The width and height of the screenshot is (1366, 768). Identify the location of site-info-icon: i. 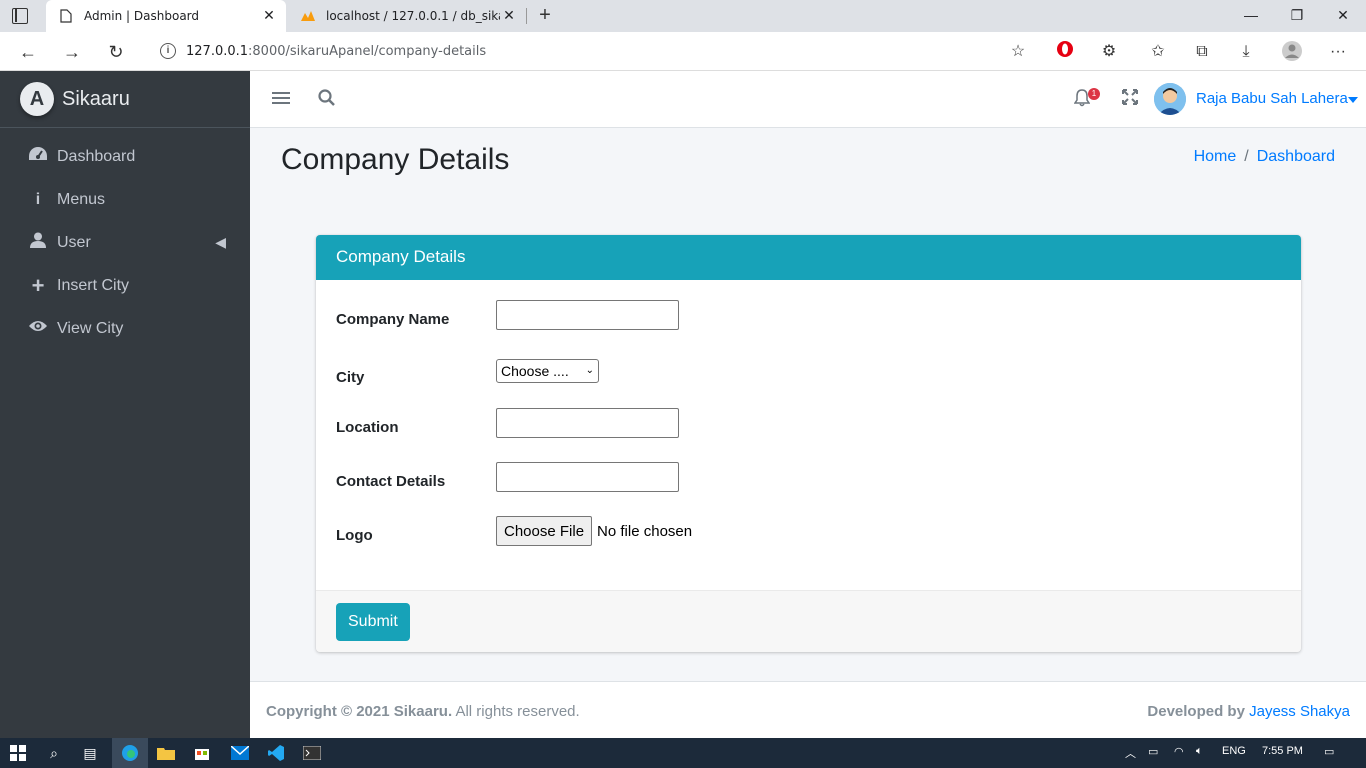
(168, 51).